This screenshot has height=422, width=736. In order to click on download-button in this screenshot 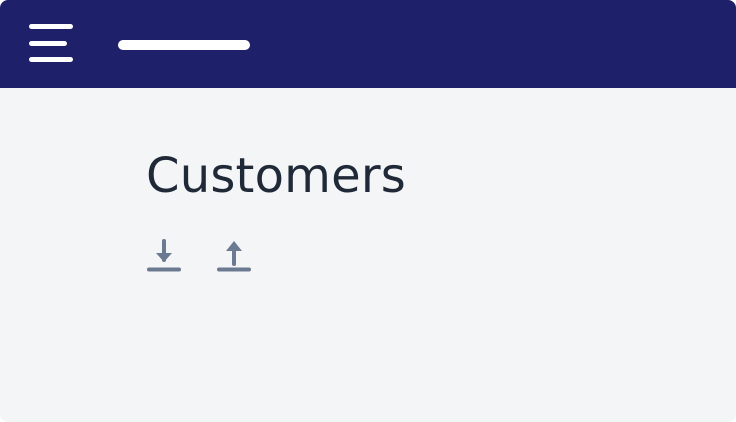, I will do `click(164, 257)`.